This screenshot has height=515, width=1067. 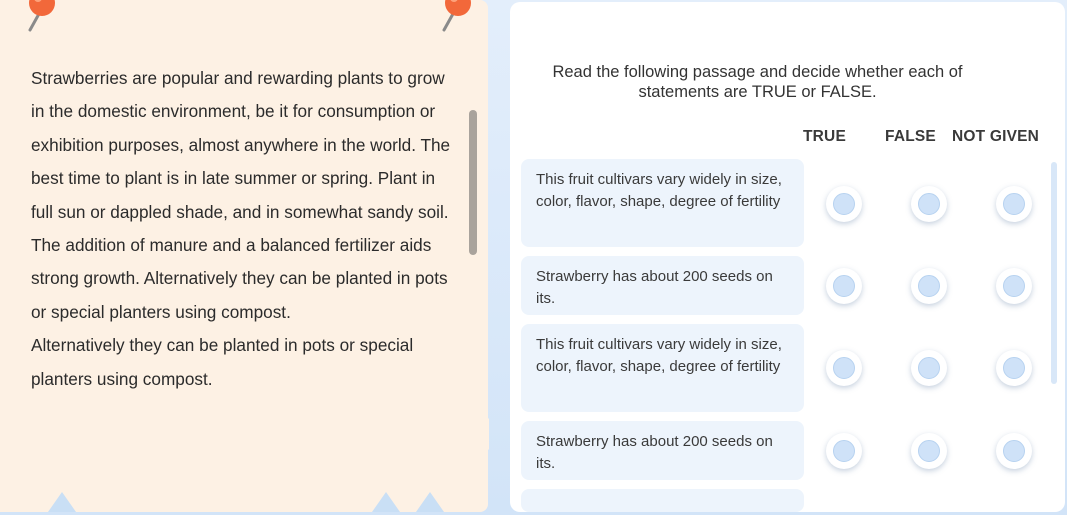 What do you see at coordinates (1054, 273) in the screenshot?
I see `question-scrollbar` at bounding box center [1054, 273].